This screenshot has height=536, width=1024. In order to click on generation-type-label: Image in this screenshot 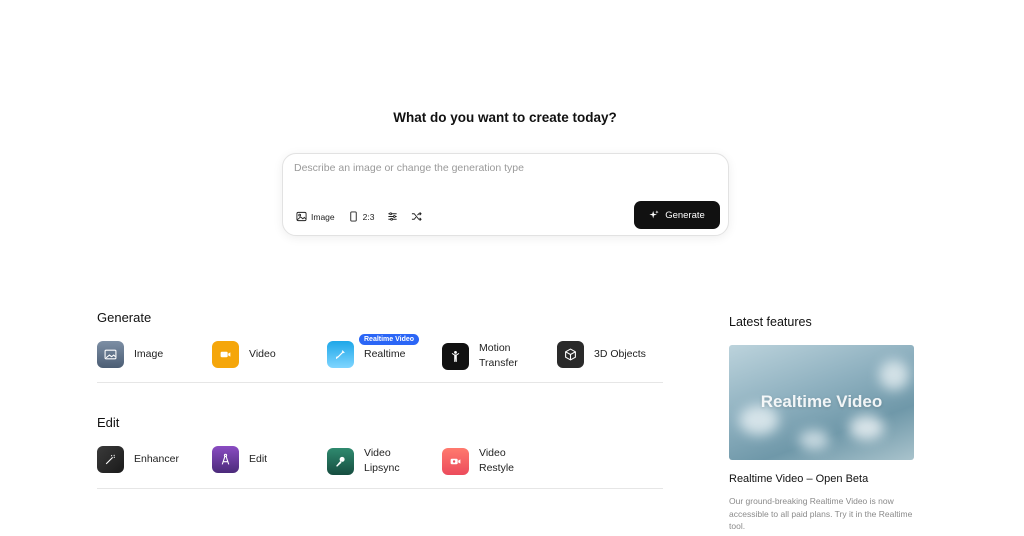, I will do `click(323, 216)`.